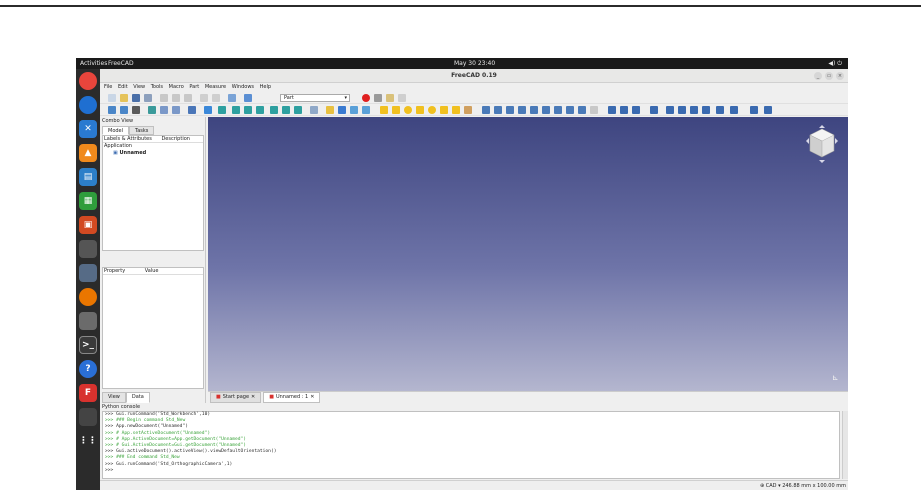 This screenshot has height=497, width=921. What do you see at coordinates (222, 110) in the screenshot?
I see `isometric-icon` at bounding box center [222, 110].